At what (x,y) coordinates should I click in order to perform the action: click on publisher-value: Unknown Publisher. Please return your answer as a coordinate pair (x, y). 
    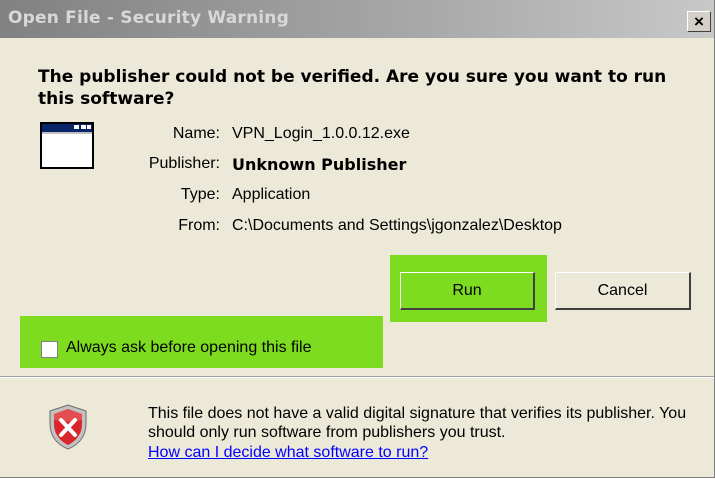
    Looking at the image, I should click on (319, 164).